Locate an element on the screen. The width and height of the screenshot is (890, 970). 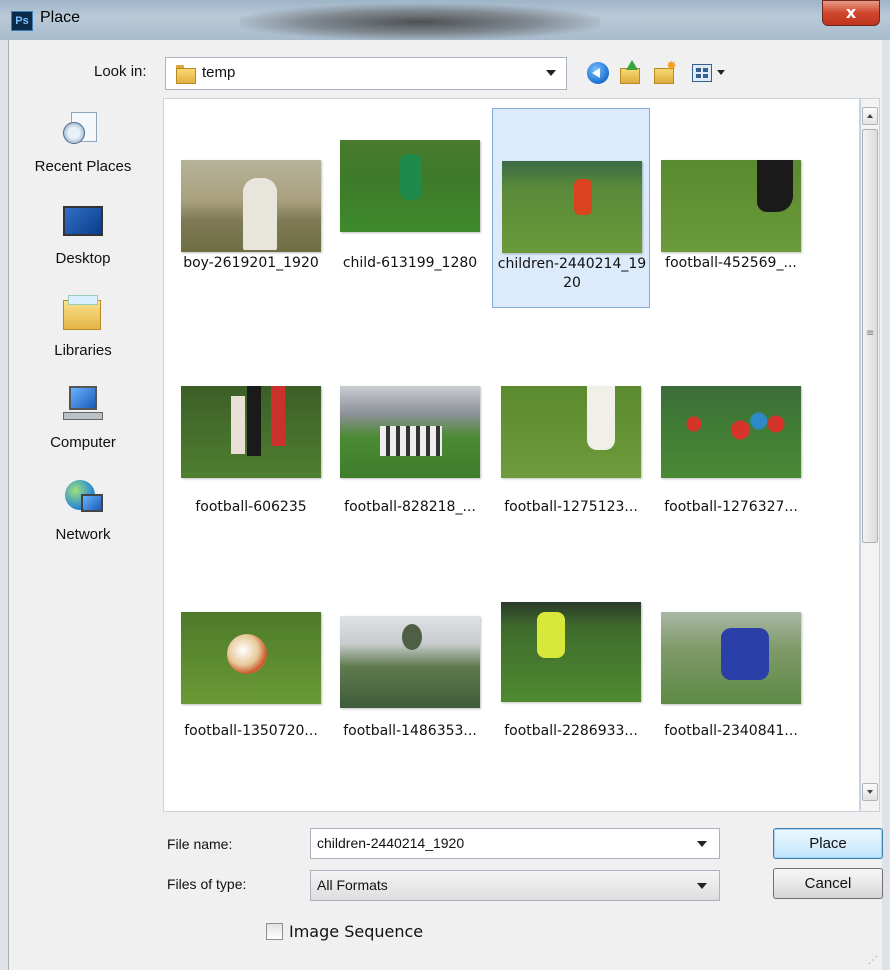
file-name-value: children-2440214_1920 is located at coordinates (391, 843).